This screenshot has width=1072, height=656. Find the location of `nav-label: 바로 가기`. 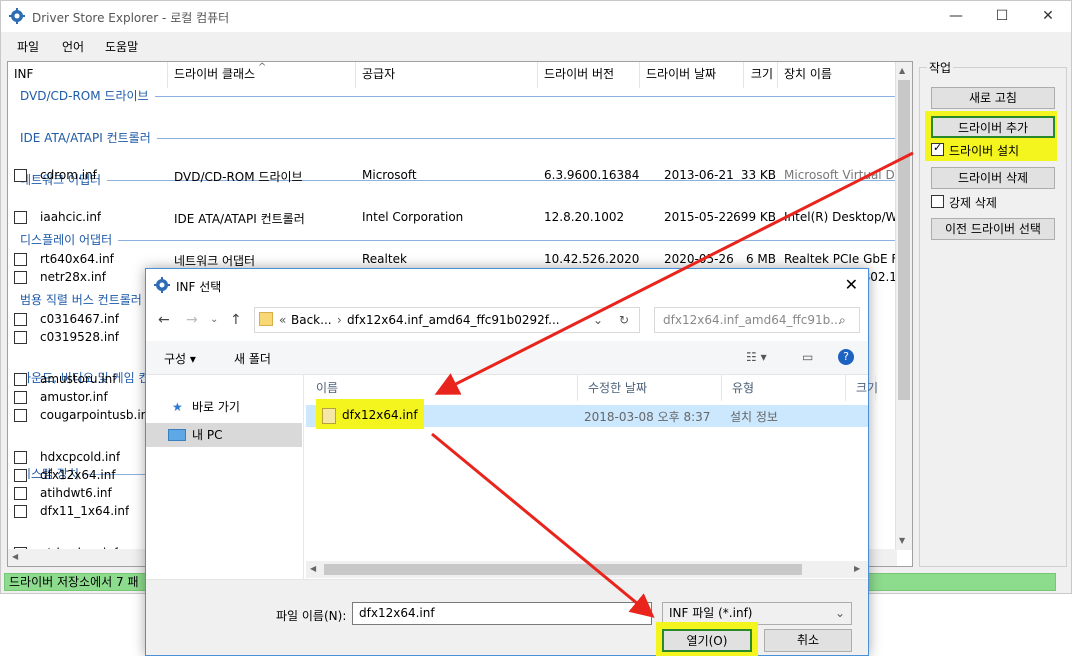

nav-label: 바로 가기 is located at coordinates (216, 407).